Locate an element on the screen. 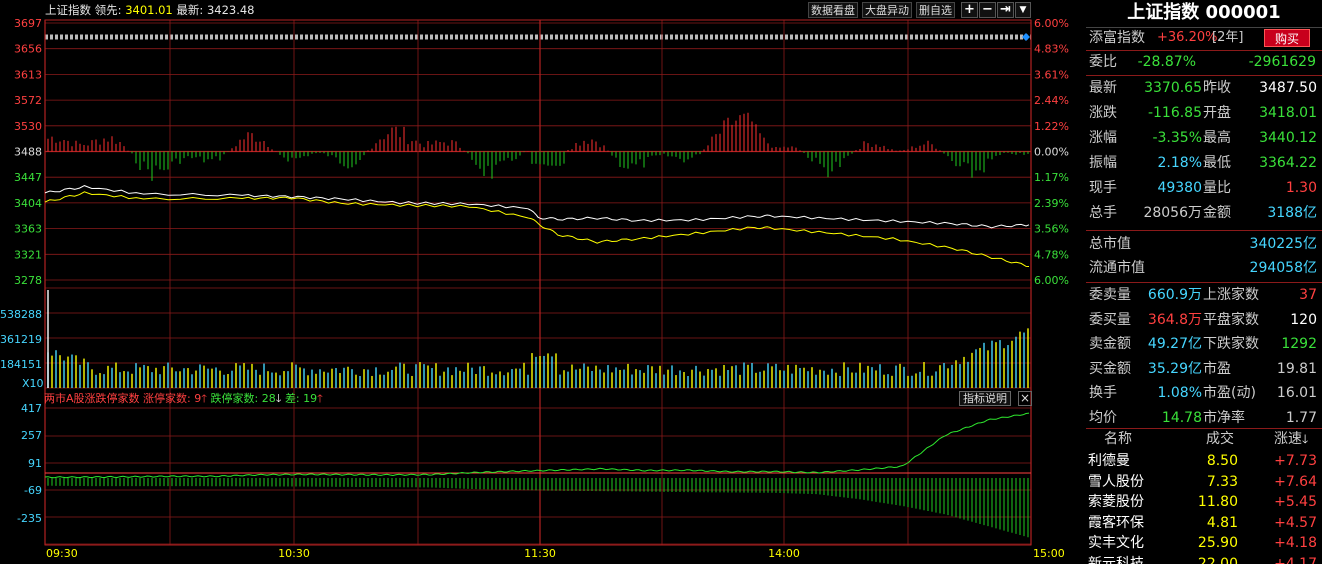 Image resolution: width=1322 pixels, height=564 pixels. index-name: 上证指数 is located at coordinates (68, 10).